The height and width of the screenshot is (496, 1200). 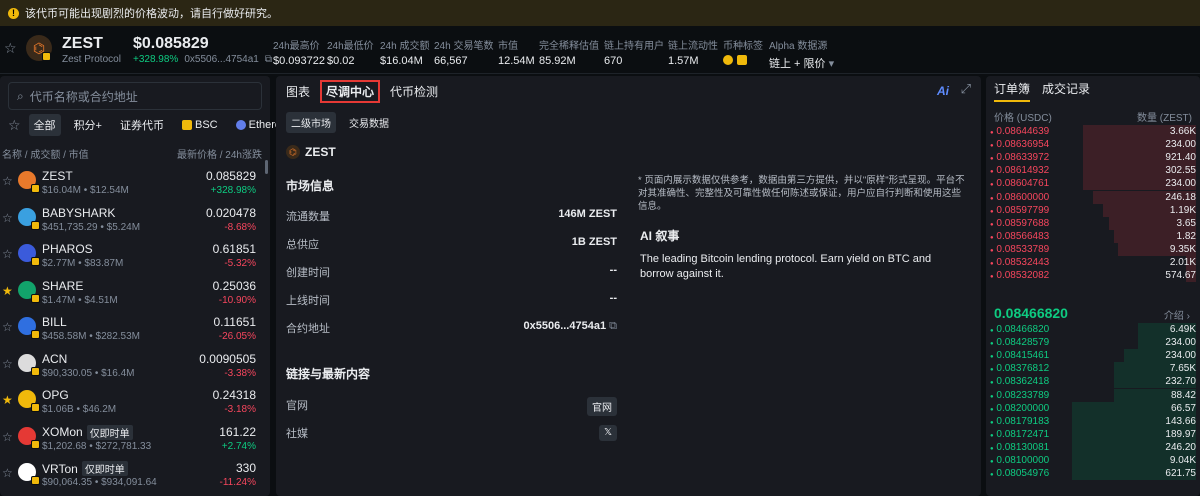 I want to click on favorites-filter-icon: ☆, so click(x=14, y=125).